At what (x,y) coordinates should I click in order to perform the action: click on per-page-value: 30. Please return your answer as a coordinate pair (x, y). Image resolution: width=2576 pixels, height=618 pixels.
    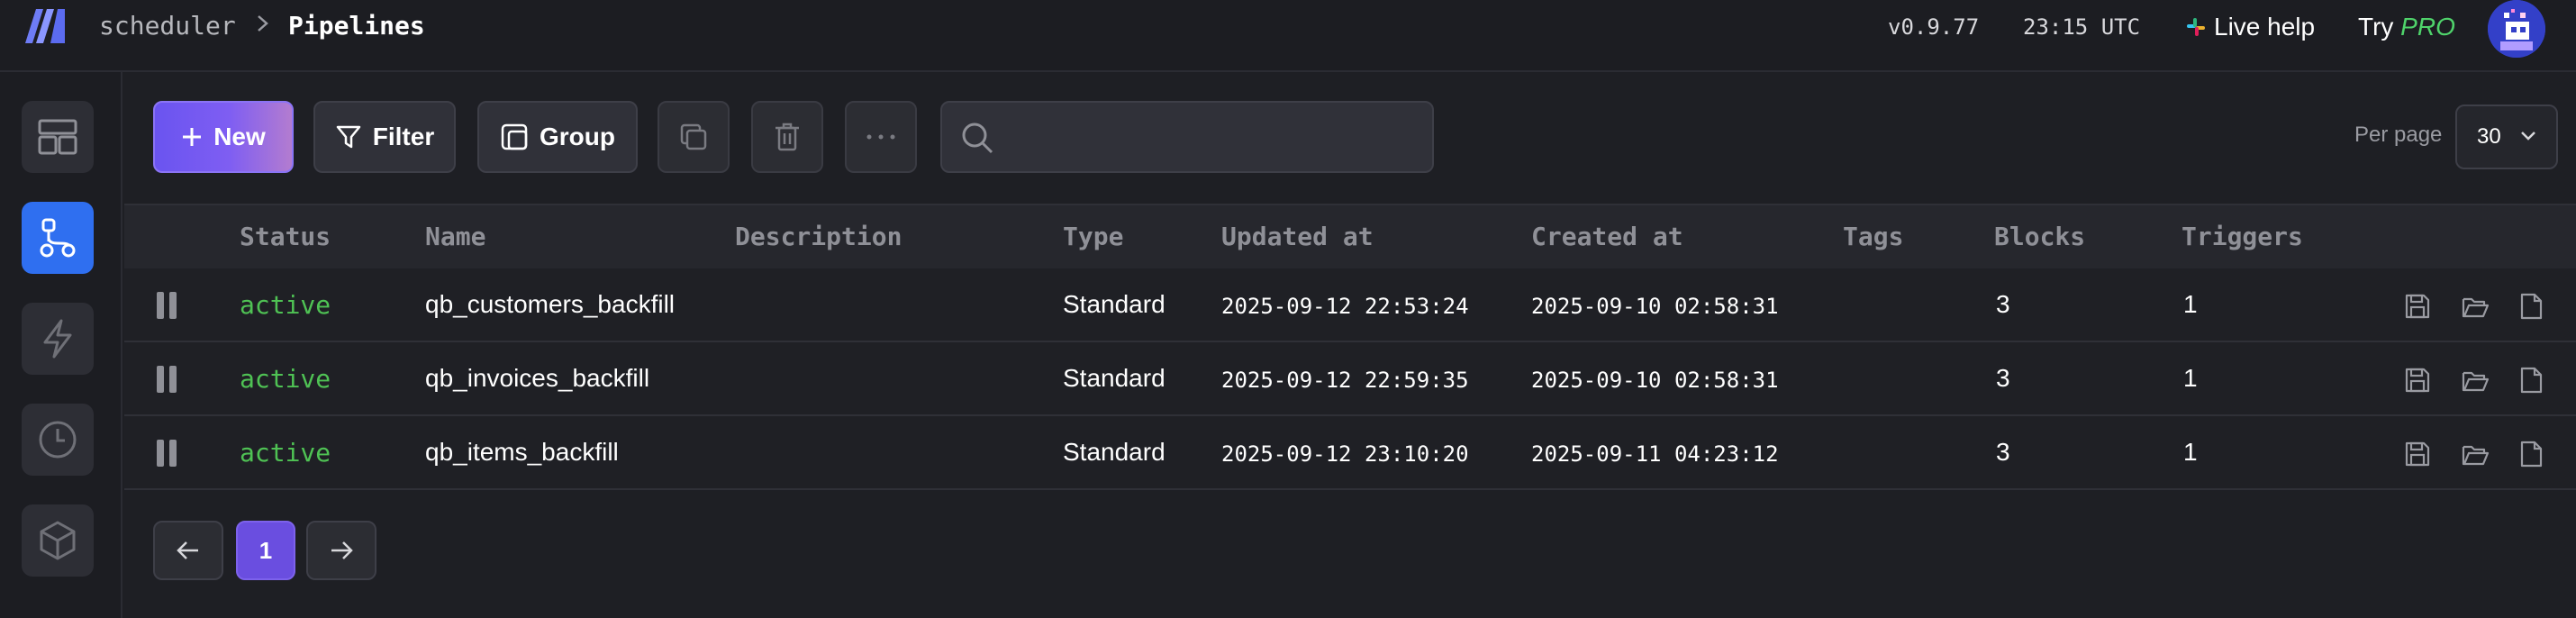
    Looking at the image, I should click on (2489, 136).